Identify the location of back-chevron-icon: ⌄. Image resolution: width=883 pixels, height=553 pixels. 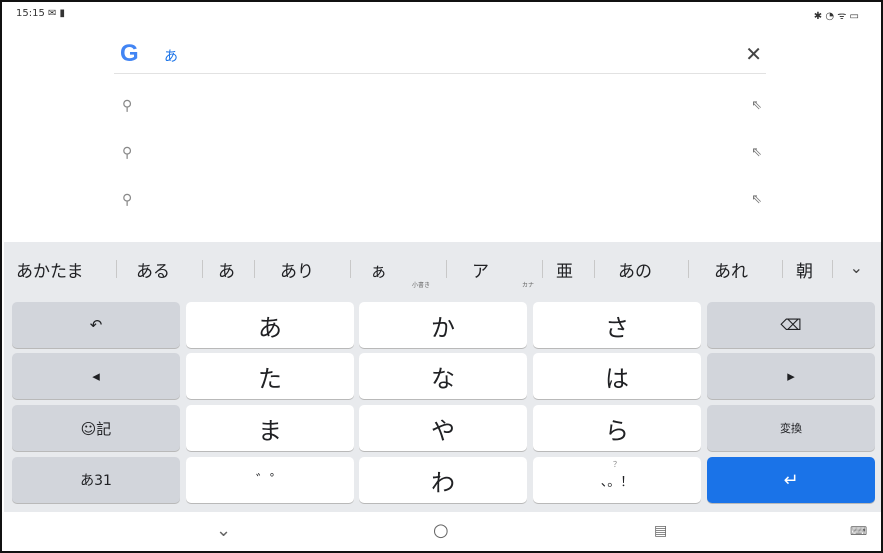
(223, 530).